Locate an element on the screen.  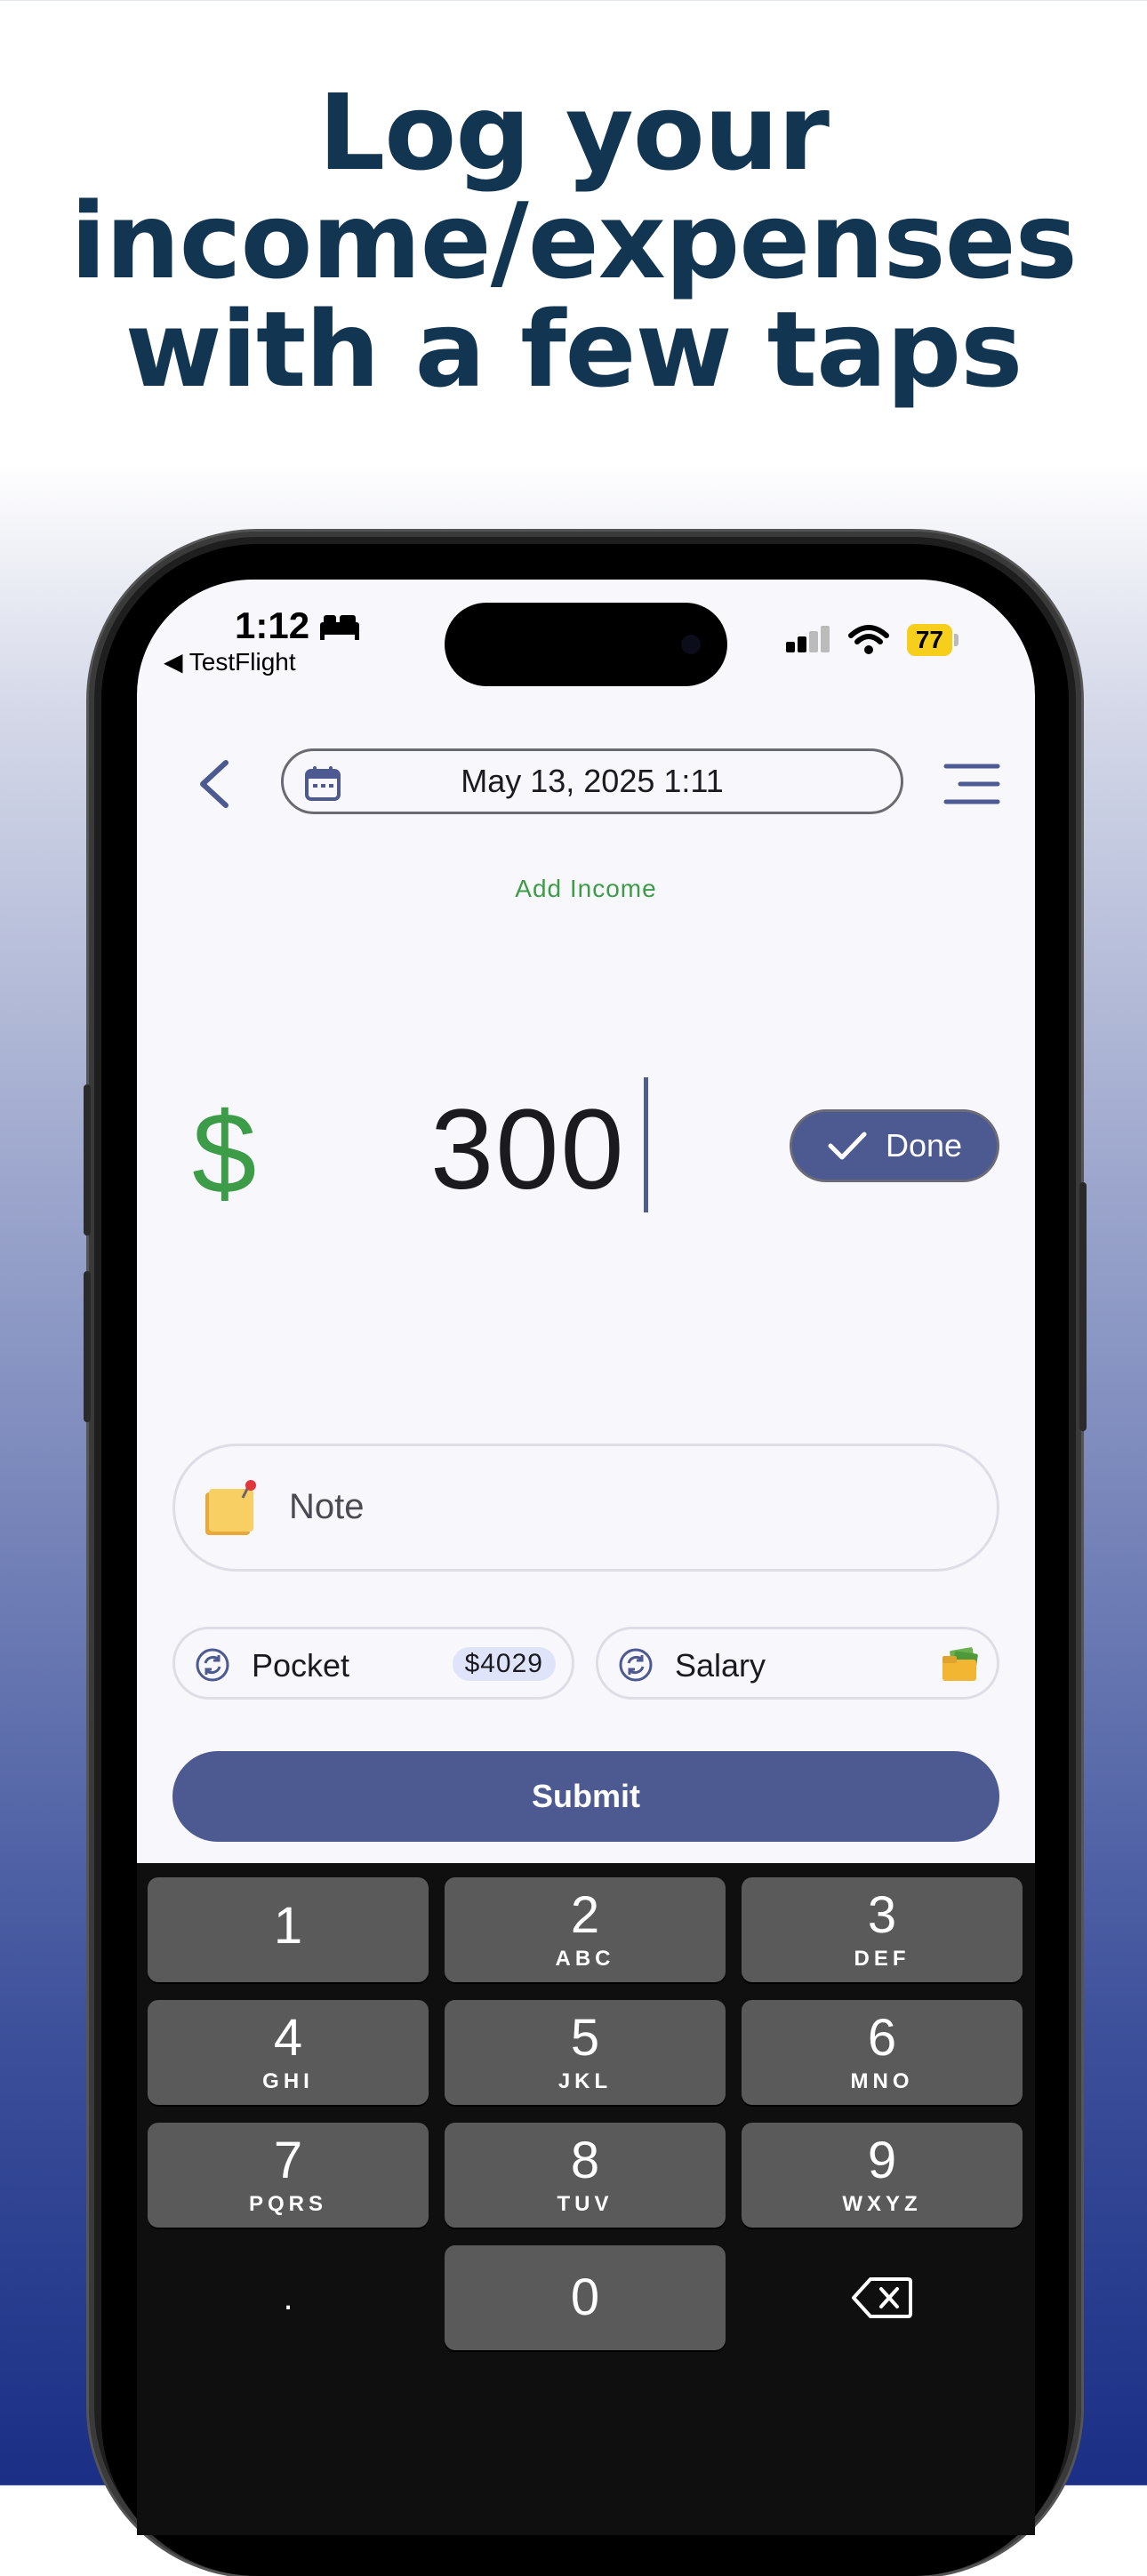
wifi-icon is located at coordinates (868, 639).